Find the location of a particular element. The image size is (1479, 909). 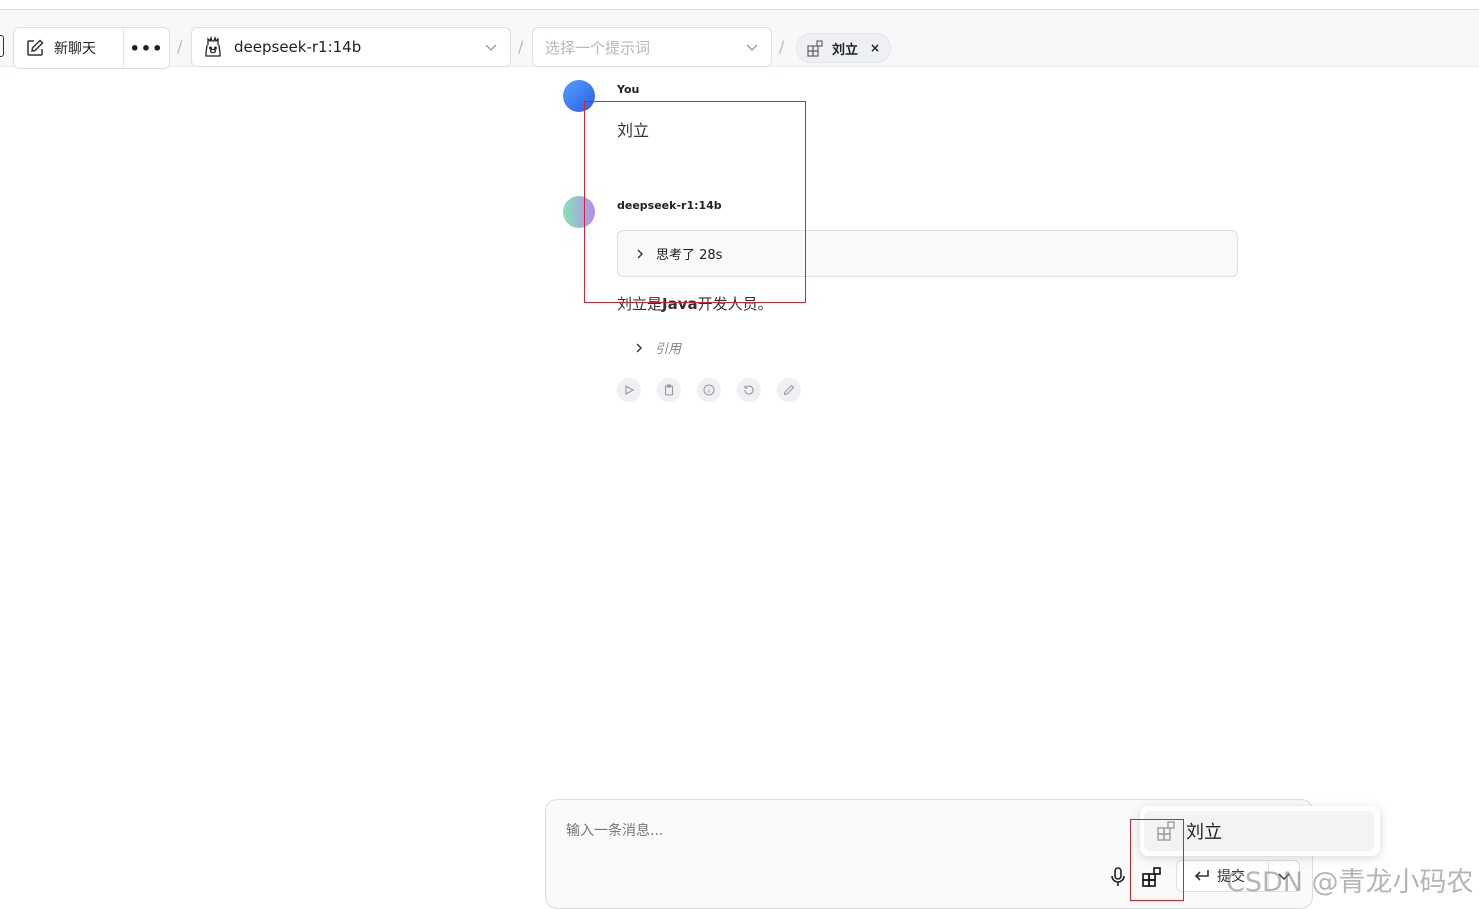

citation-toggle: 引用 is located at coordinates (657, 347).